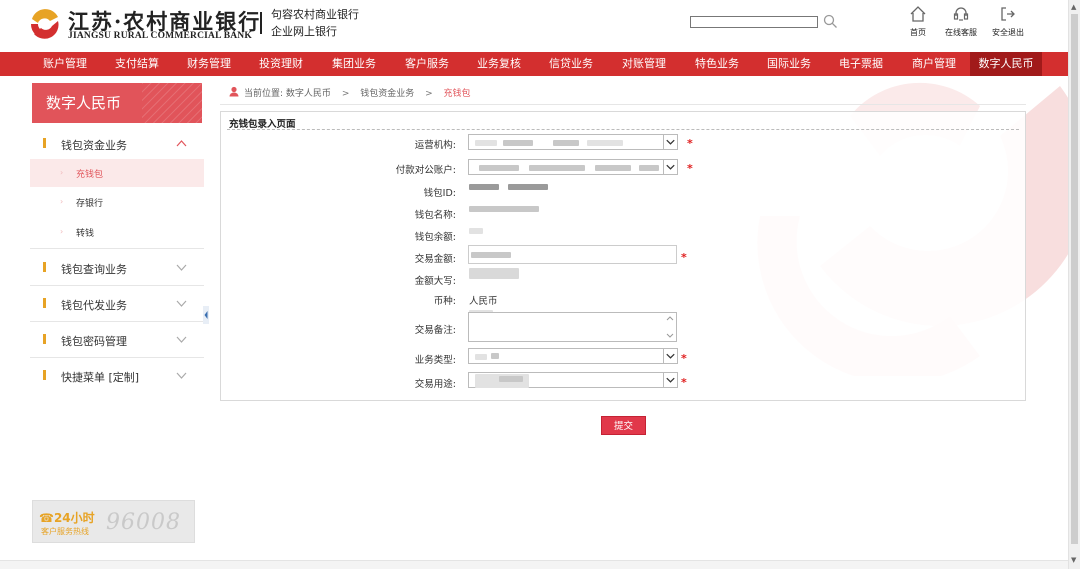 The image size is (1080, 569). Describe the element at coordinates (573, 380) in the screenshot. I see `purpose-select` at that location.